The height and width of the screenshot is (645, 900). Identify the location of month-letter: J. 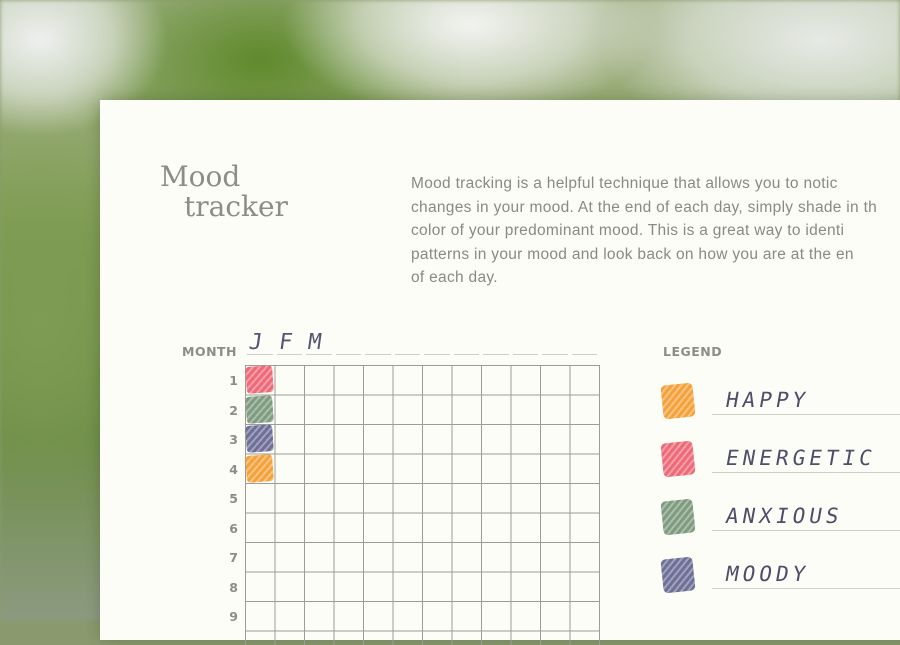
(256, 342).